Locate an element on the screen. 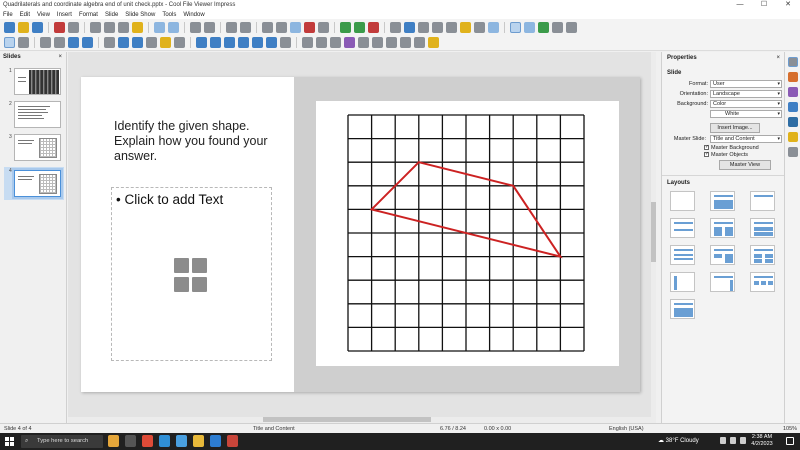 This screenshot has width=800, height=450. cut-icon is located at coordinates (95, 27).